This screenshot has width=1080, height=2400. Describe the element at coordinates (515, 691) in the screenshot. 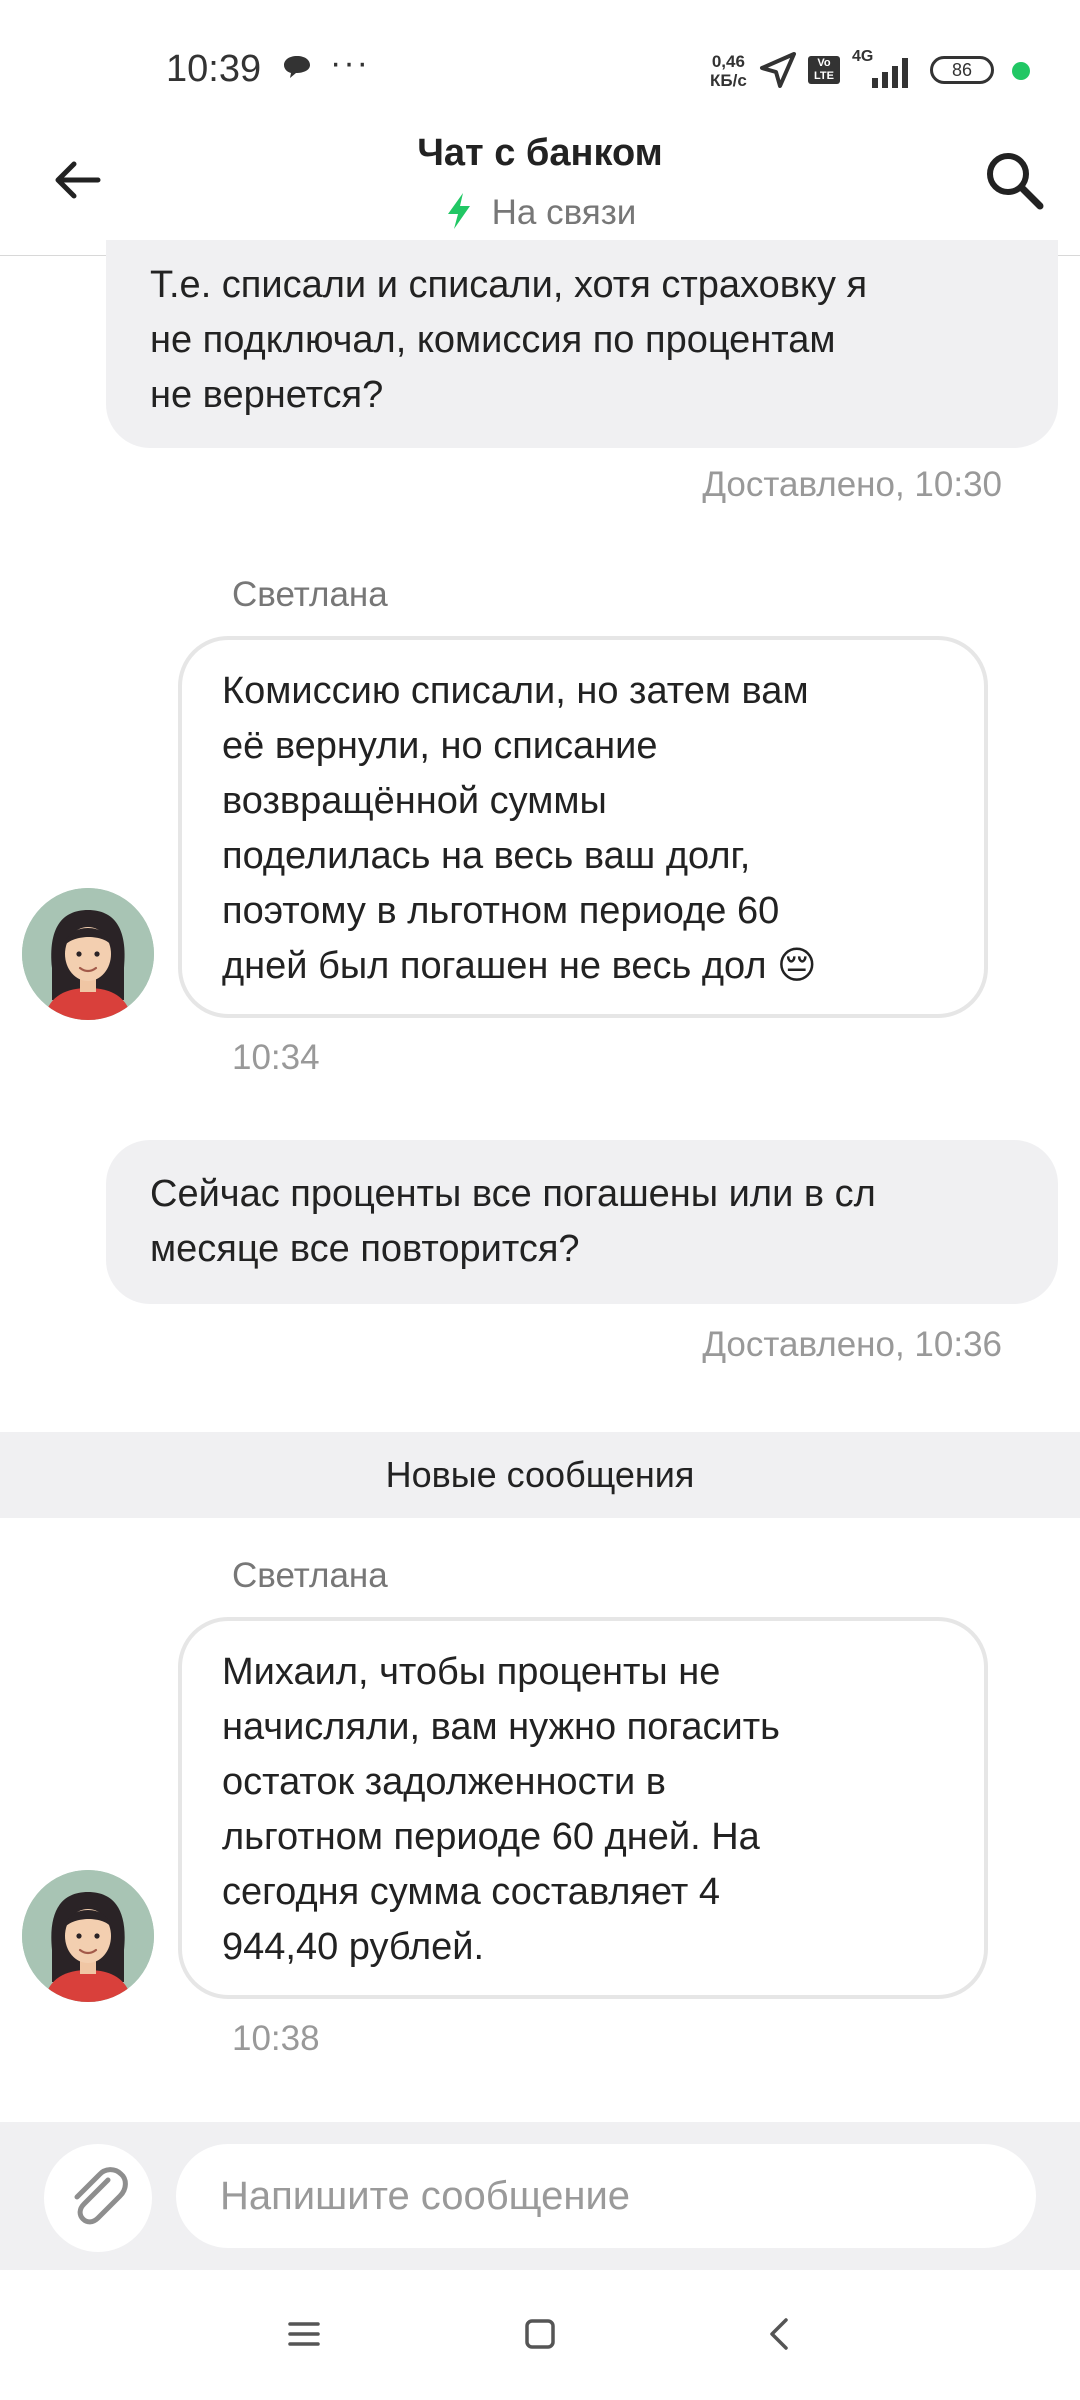

I see `message-line: Комиссию списали, но затем вам` at that location.